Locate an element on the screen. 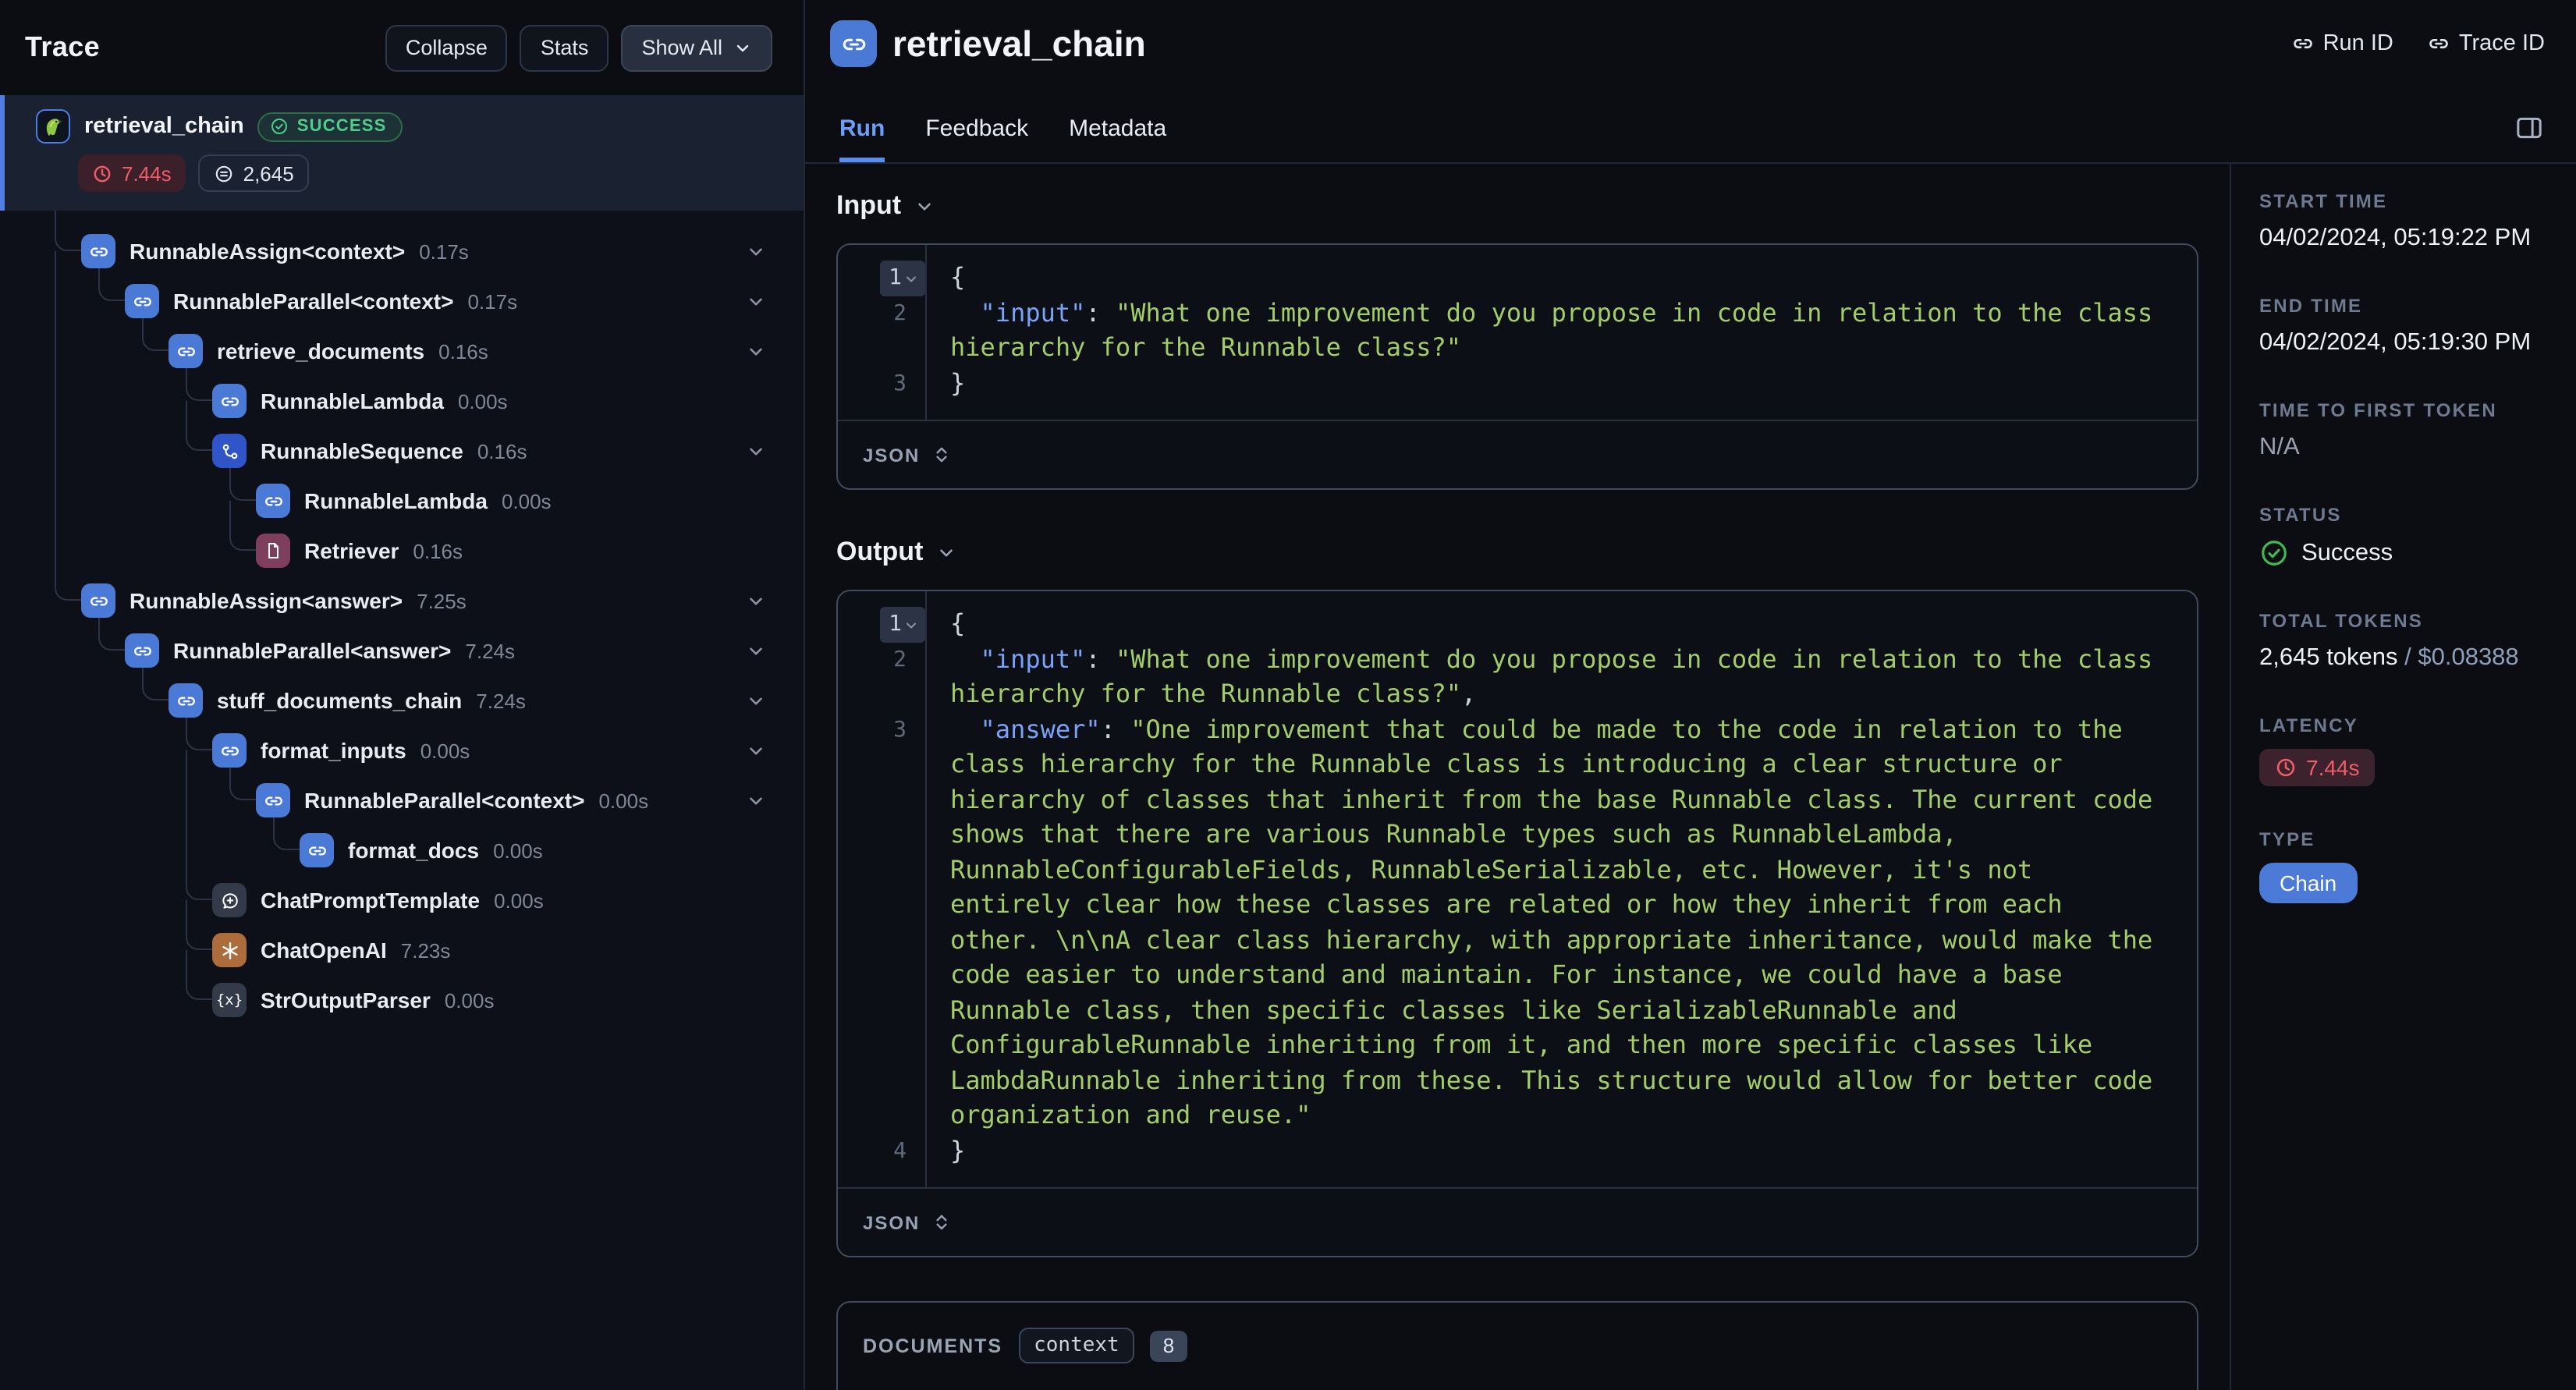 This screenshot has width=2576, height=1390. output-section-header: Output is located at coordinates (1517, 552).